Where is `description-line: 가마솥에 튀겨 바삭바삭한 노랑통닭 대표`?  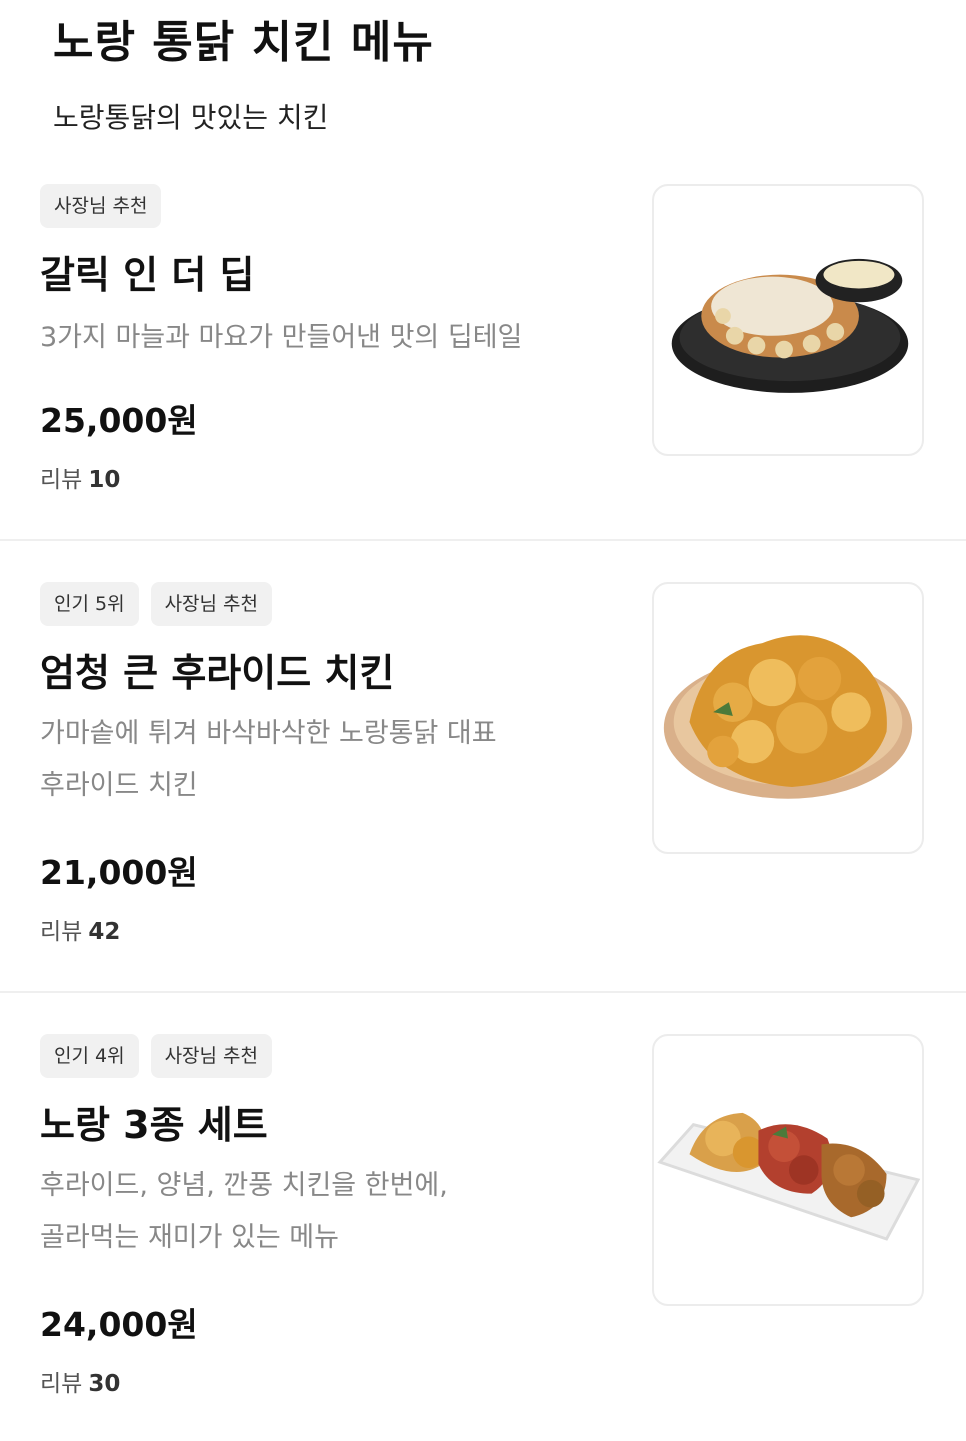
description-line: 가마솥에 튀겨 바삭바삭한 노랑통닭 대표 is located at coordinates (268, 733).